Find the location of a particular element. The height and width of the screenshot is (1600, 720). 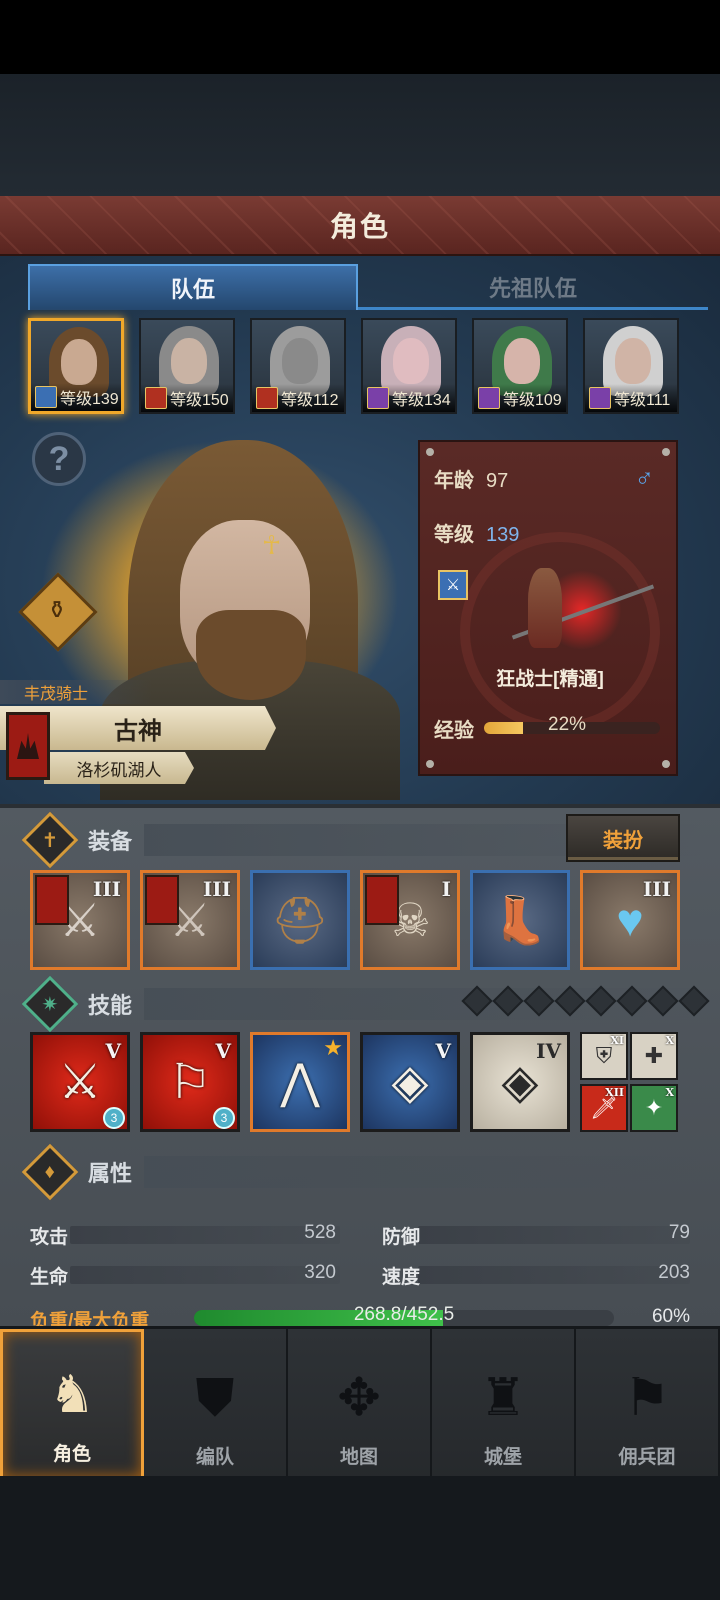

knight-title: 丰茂骑士 is located at coordinates (76, 692).